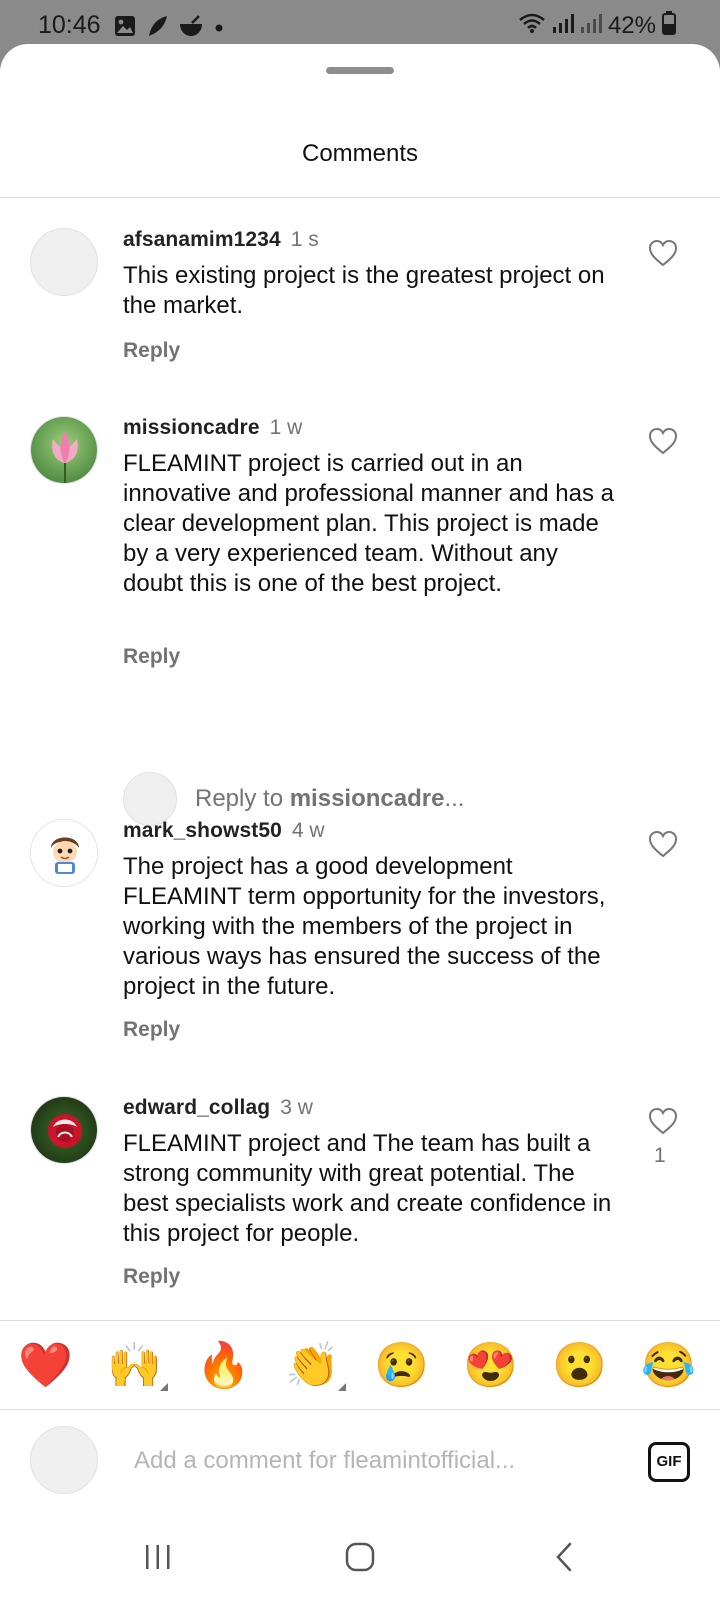 Image resolution: width=720 pixels, height=1600 pixels. Describe the element at coordinates (125, 28) in the screenshot. I see `gallery-icon` at that location.